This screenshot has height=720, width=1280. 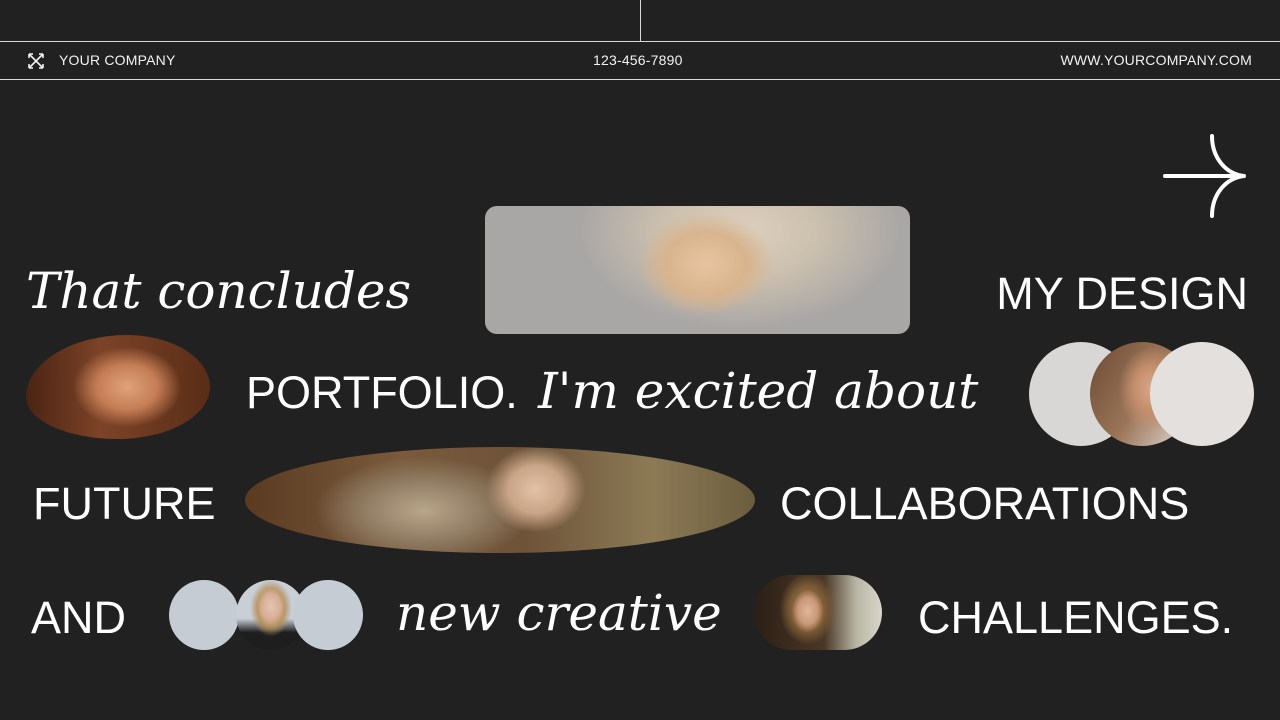 What do you see at coordinates (118, 387) in the screenshot?
I see `painted-face-image` at bounding box center [118, 387].